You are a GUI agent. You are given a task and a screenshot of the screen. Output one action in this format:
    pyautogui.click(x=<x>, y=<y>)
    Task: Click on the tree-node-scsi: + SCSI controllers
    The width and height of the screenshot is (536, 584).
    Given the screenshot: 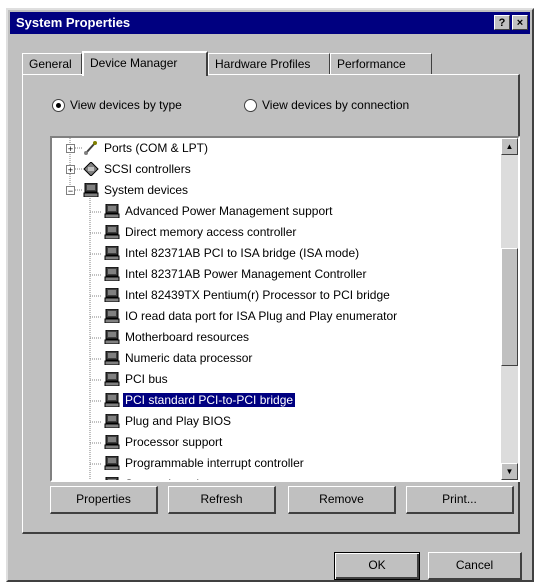 What is the action you would take?
    pyautogui.click(x=272, y=169)
    